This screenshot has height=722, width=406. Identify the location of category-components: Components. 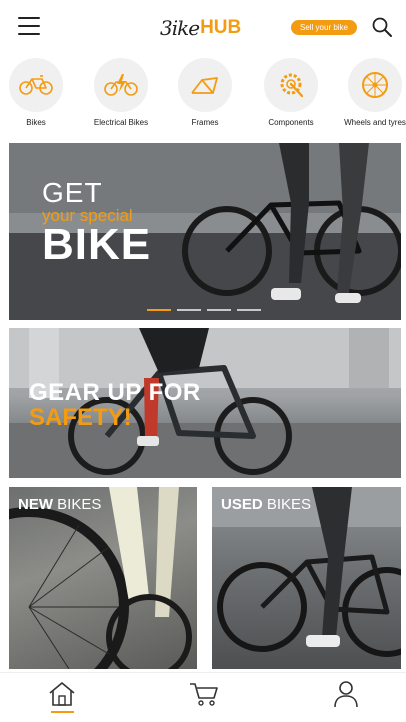
(291, 92).